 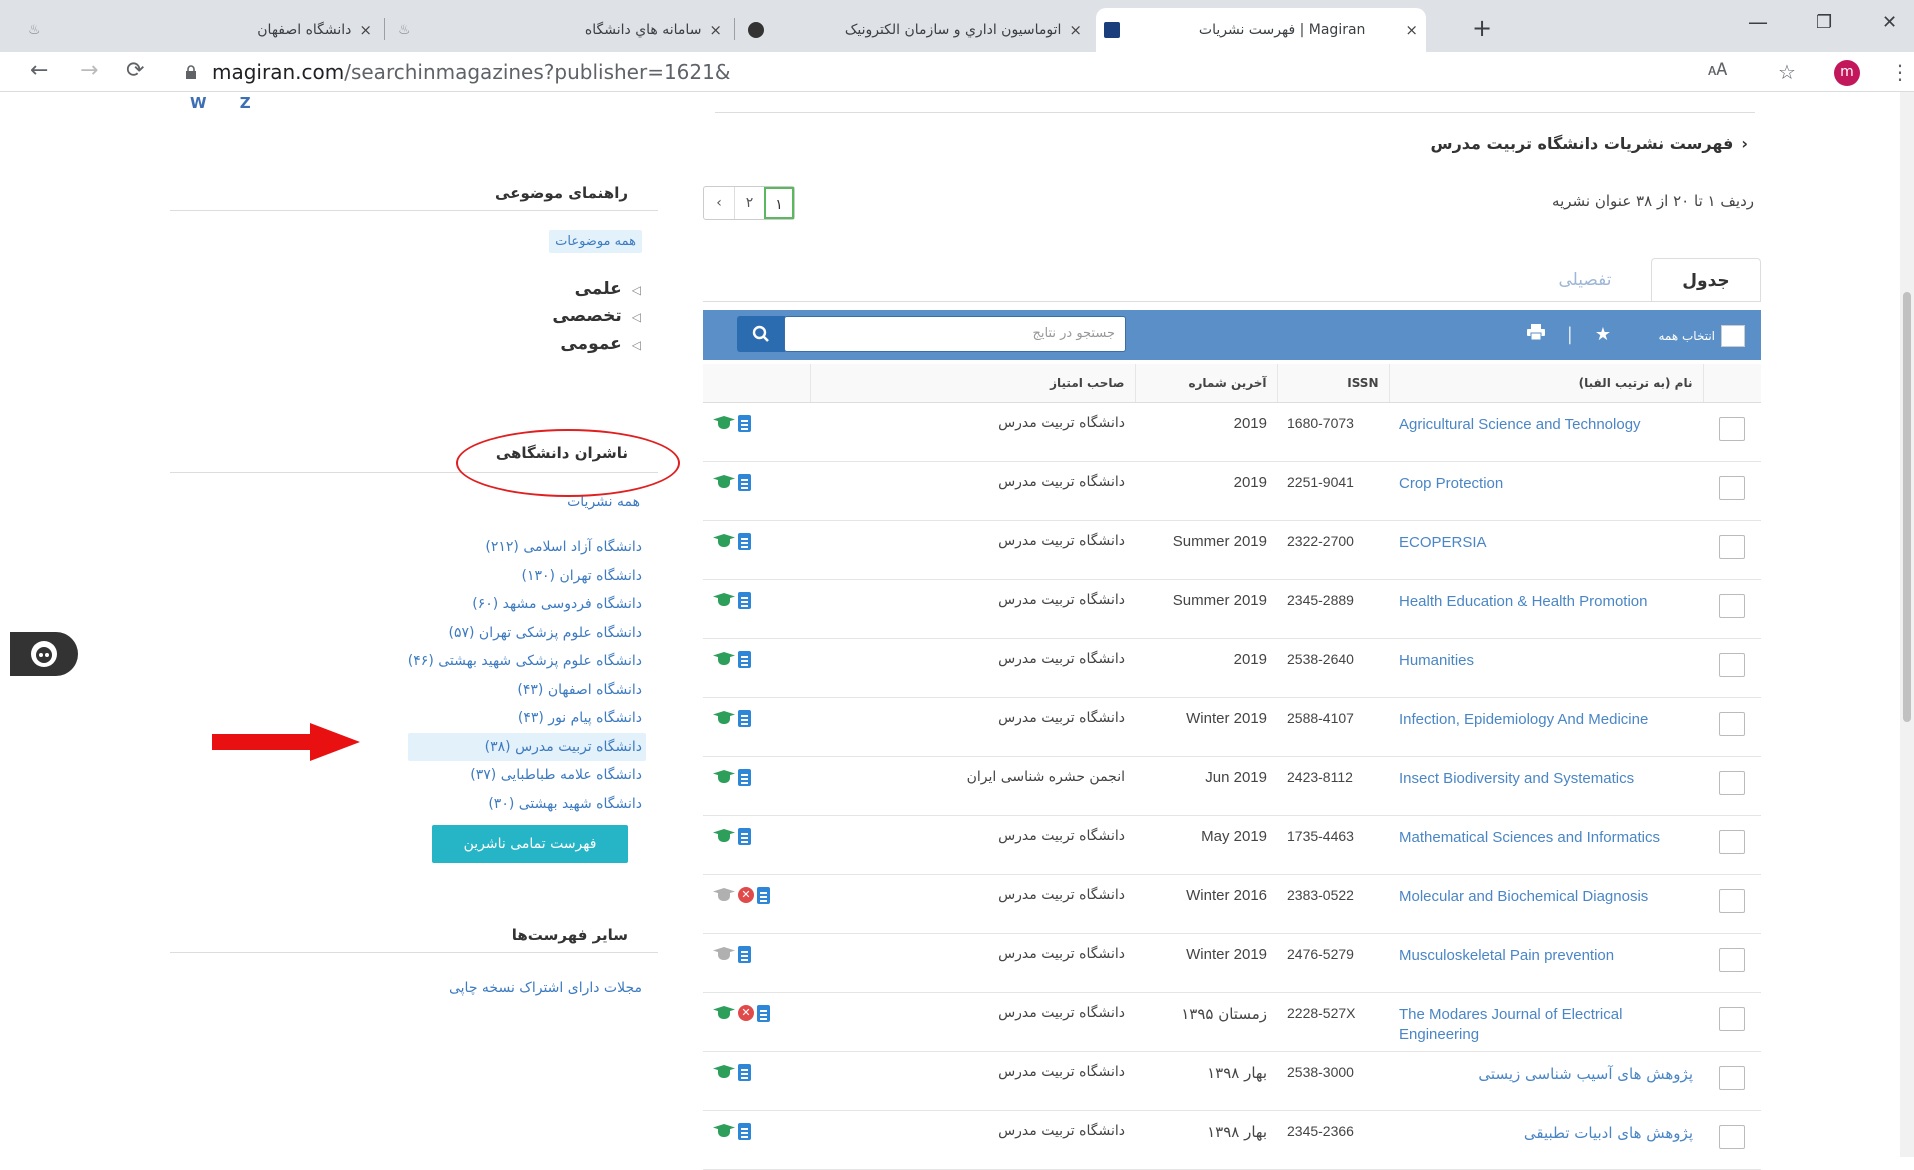 What do you see at coordinates (1546, 609) in the screenshot?
I see `journal-name-link: Health Education & Health Promotion` at bounding box center [1546, 609].